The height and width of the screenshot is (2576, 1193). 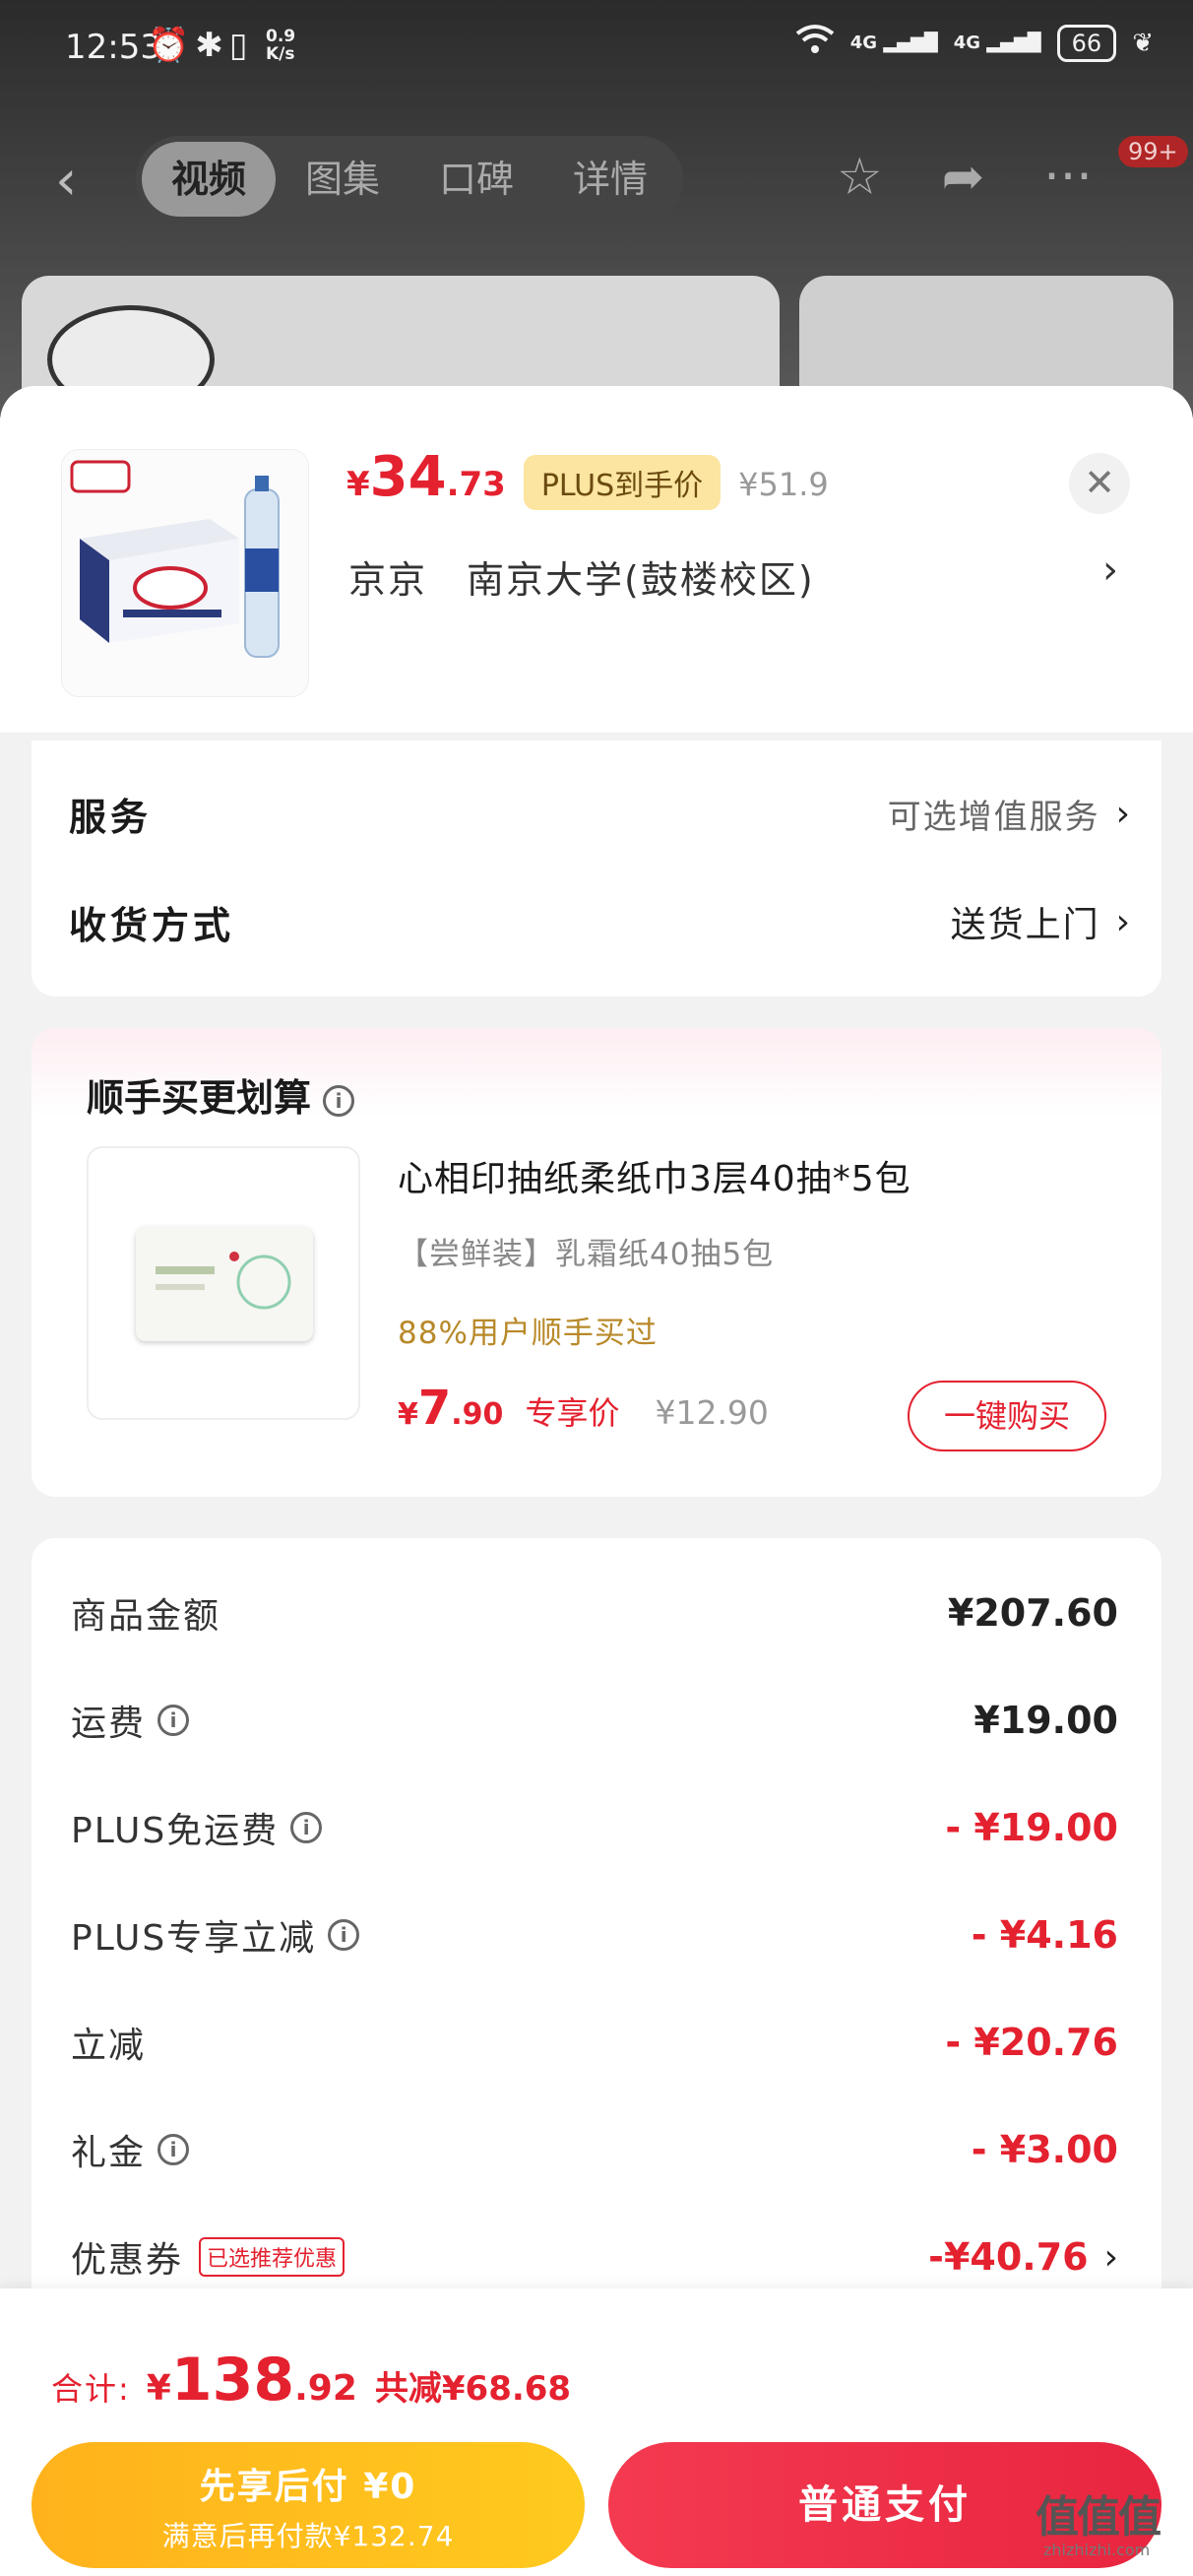 What do you see at coordinates (622, 482) in the screenshot?
I see `plus-price-tag: PLUS到手价` at bounding box center [622, 482].